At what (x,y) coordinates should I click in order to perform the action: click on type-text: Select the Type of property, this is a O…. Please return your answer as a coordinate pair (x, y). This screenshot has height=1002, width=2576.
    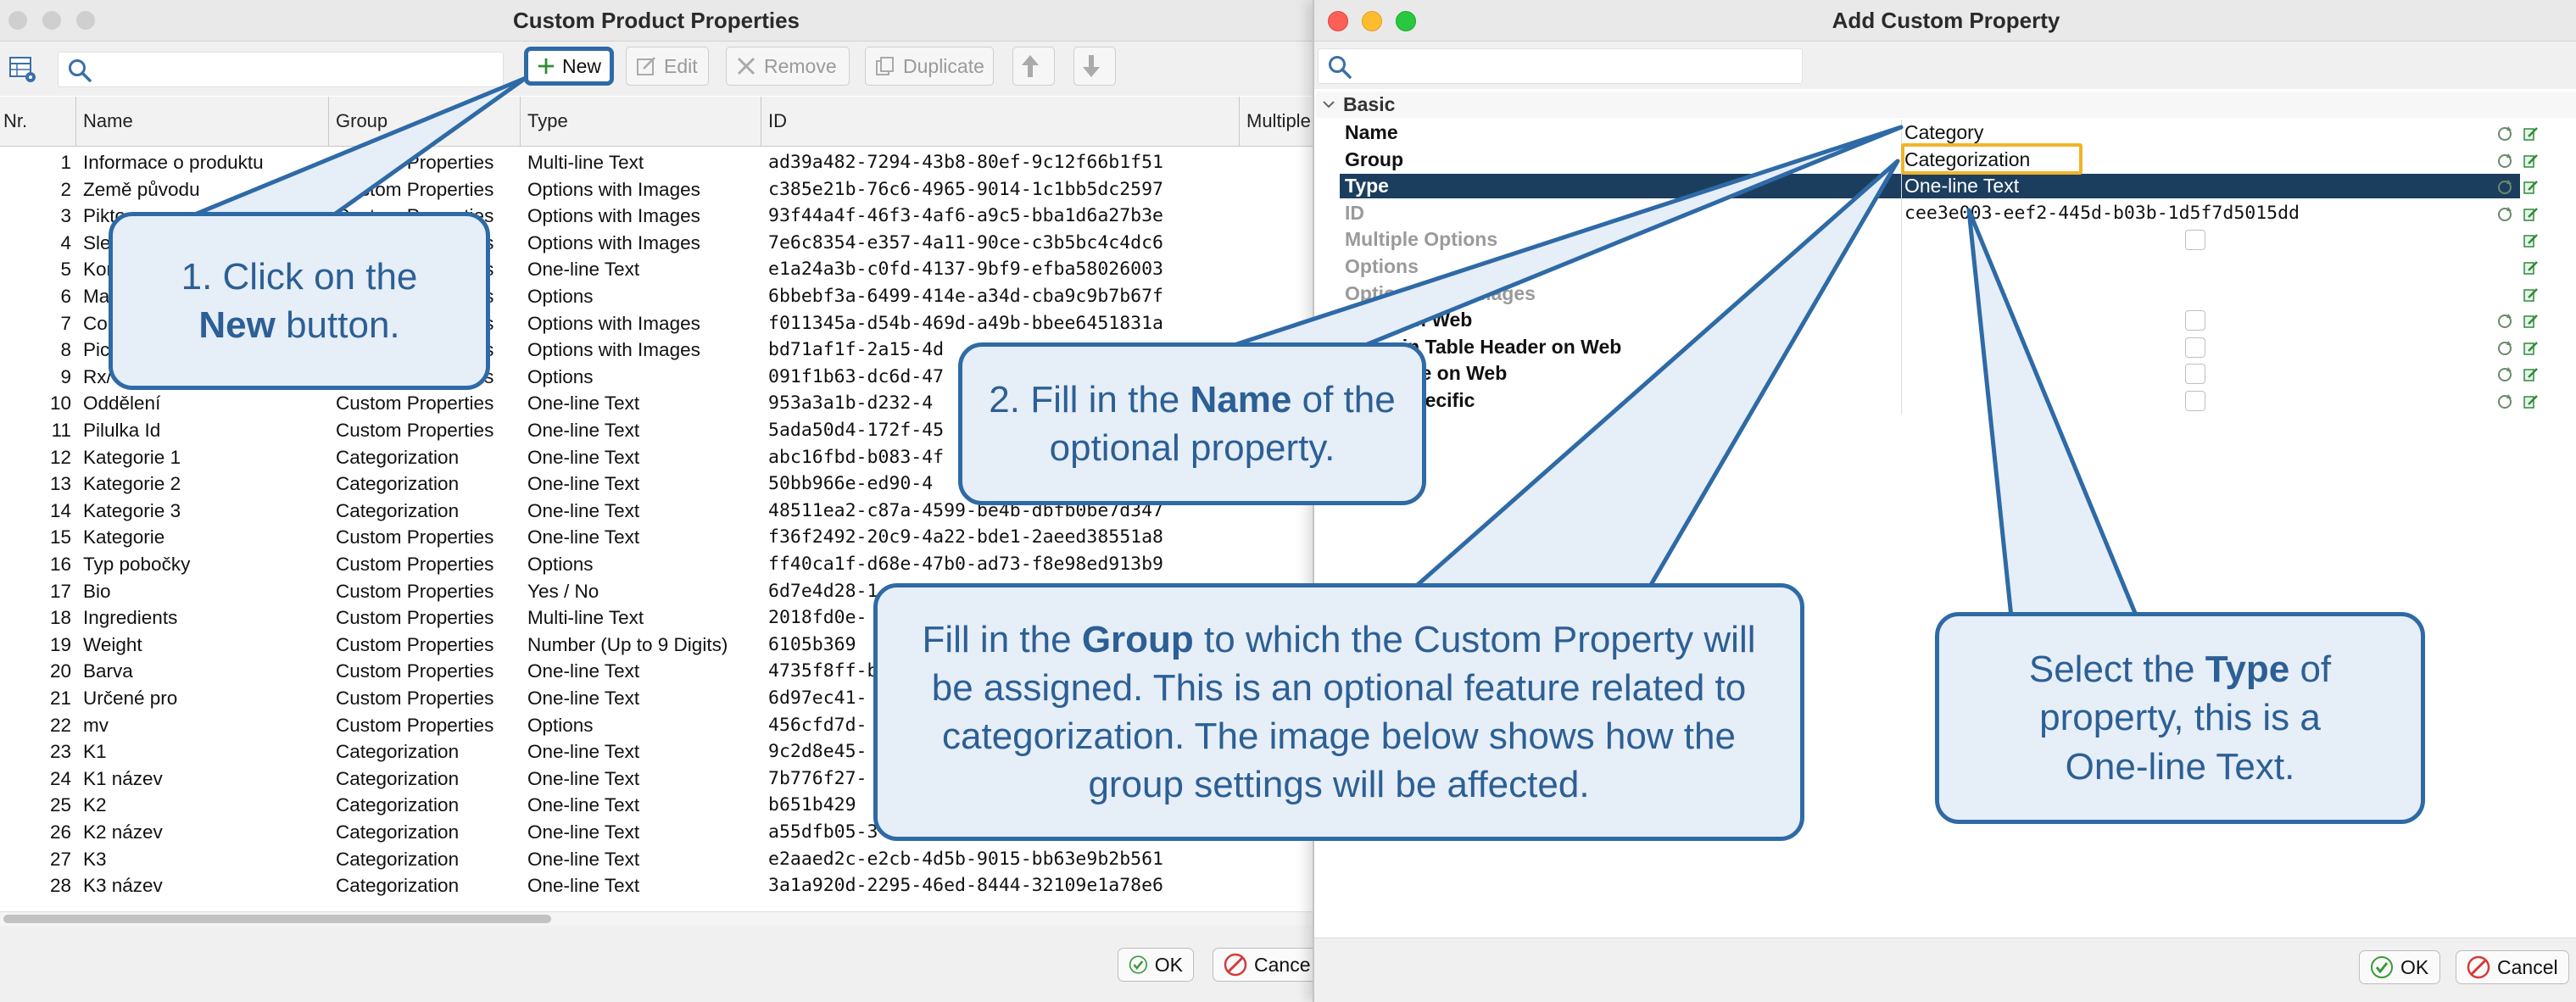
    Looking at the image, I should click on (2180, 718).